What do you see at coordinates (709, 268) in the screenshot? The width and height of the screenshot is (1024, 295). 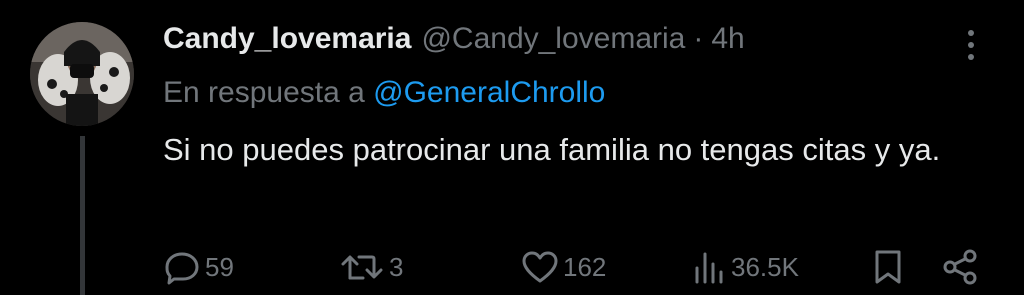 I see `views-icon` at bounding box center [709, 268].